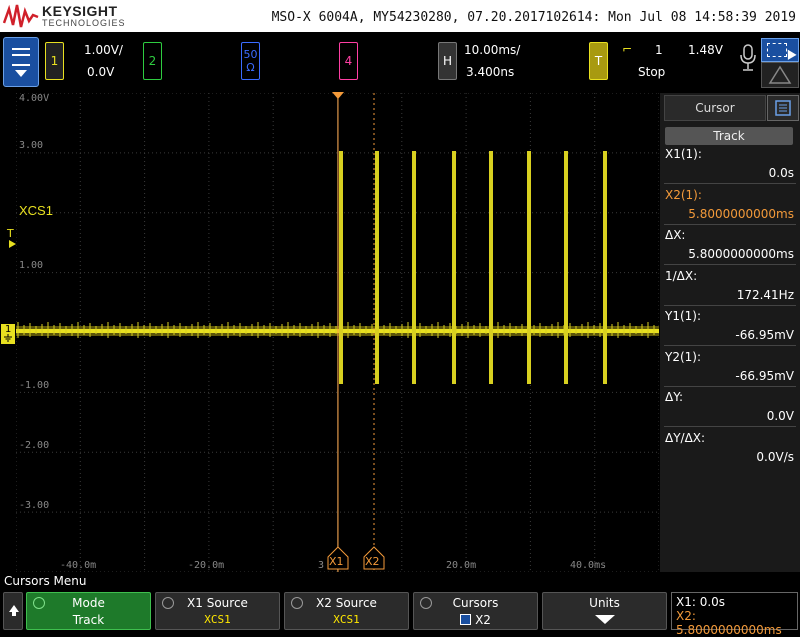 The width and height of the screenshot is (800, 637). Describe the element at coordinates (13, 611) in the screenshot. I see `back-button` at that location.